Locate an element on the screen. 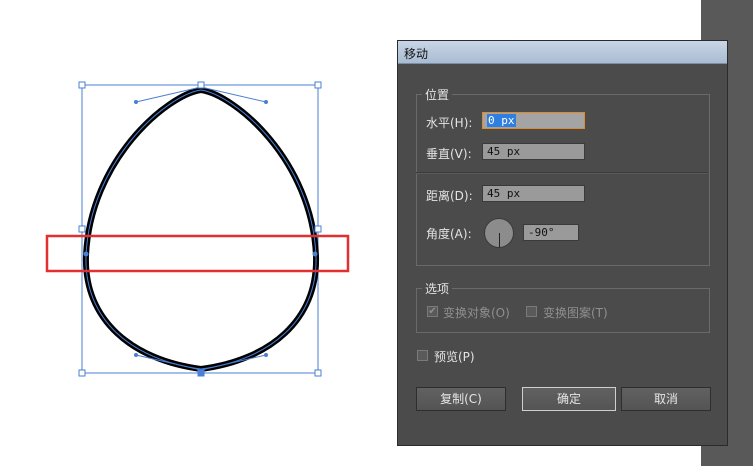  bbox-handle-top-center is located at coordinates (201, 85).